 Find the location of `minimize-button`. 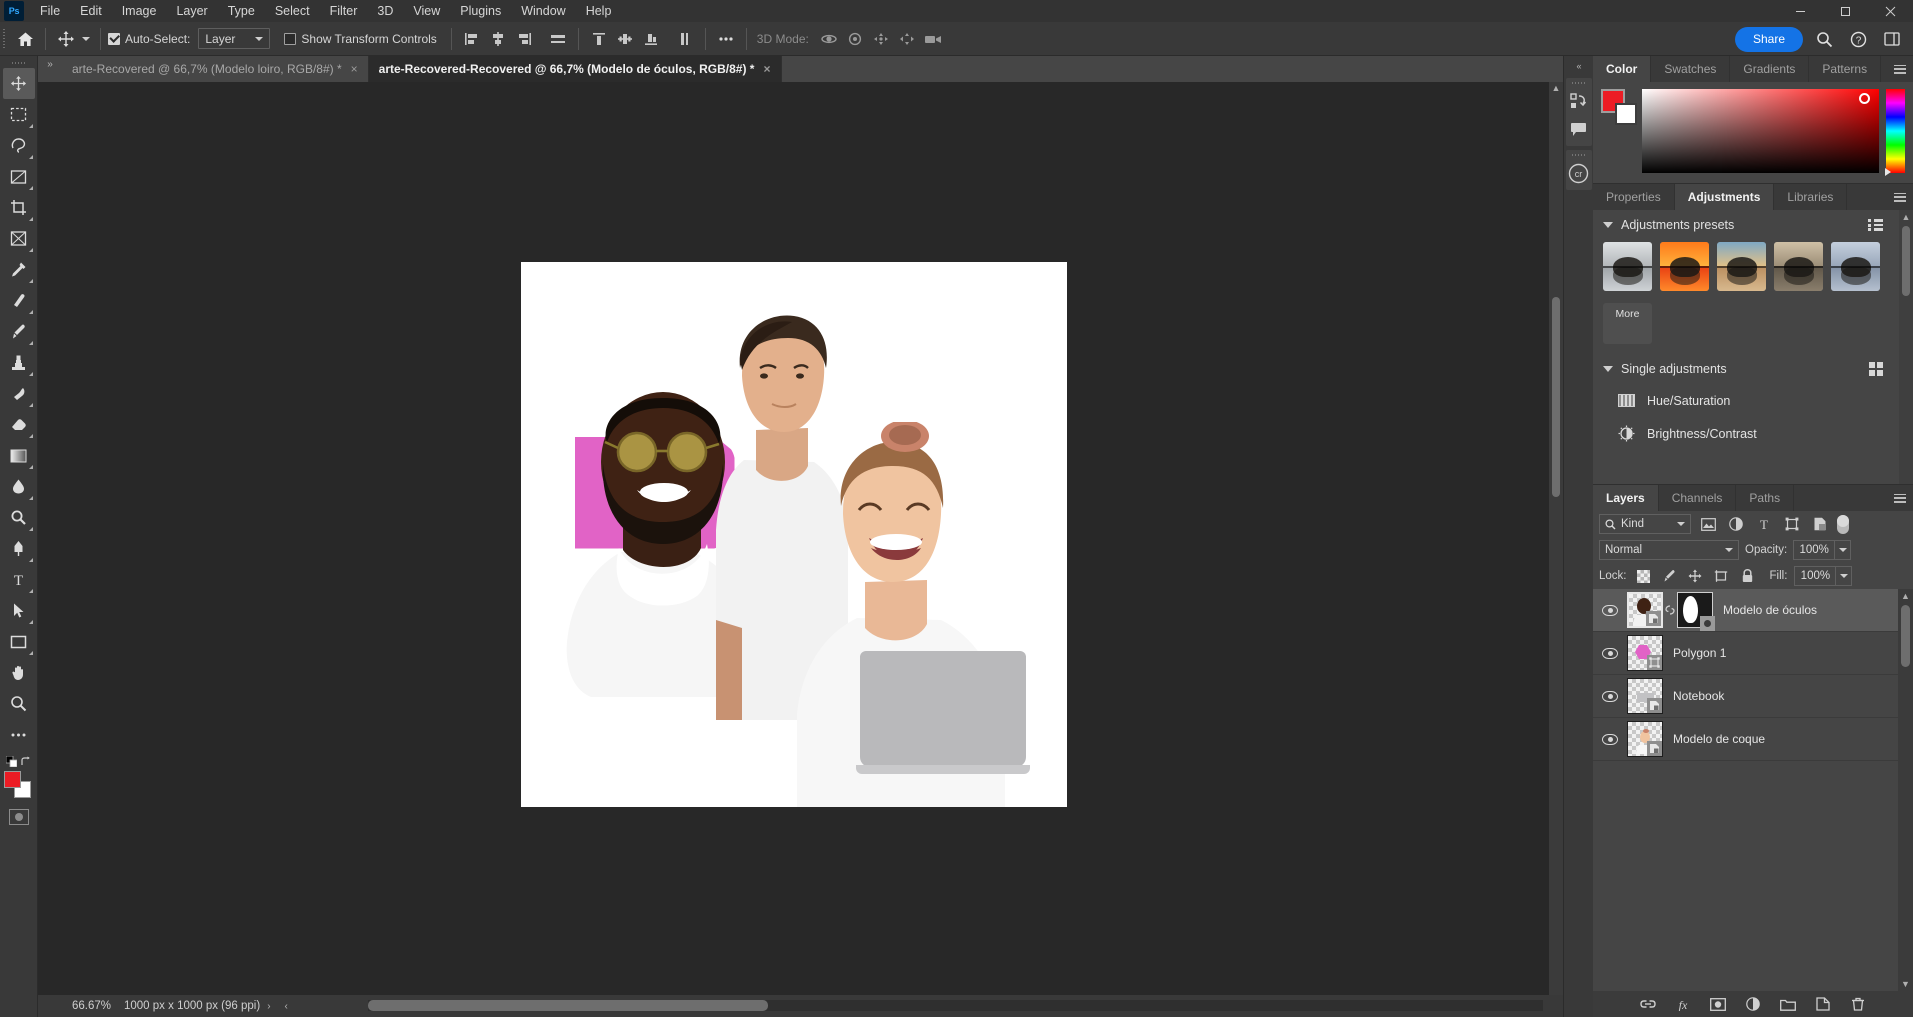

minimize-button is located at coordinates (1800, 11).